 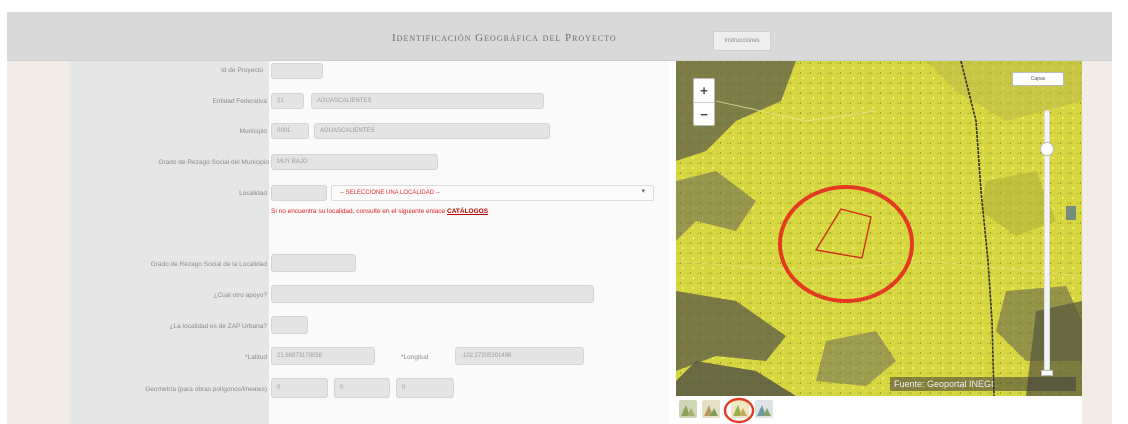 What do you see at coordinates (425, 388) in the screenshot?
I see `geometria-field-3: 0` at bounding box center [425, 388].